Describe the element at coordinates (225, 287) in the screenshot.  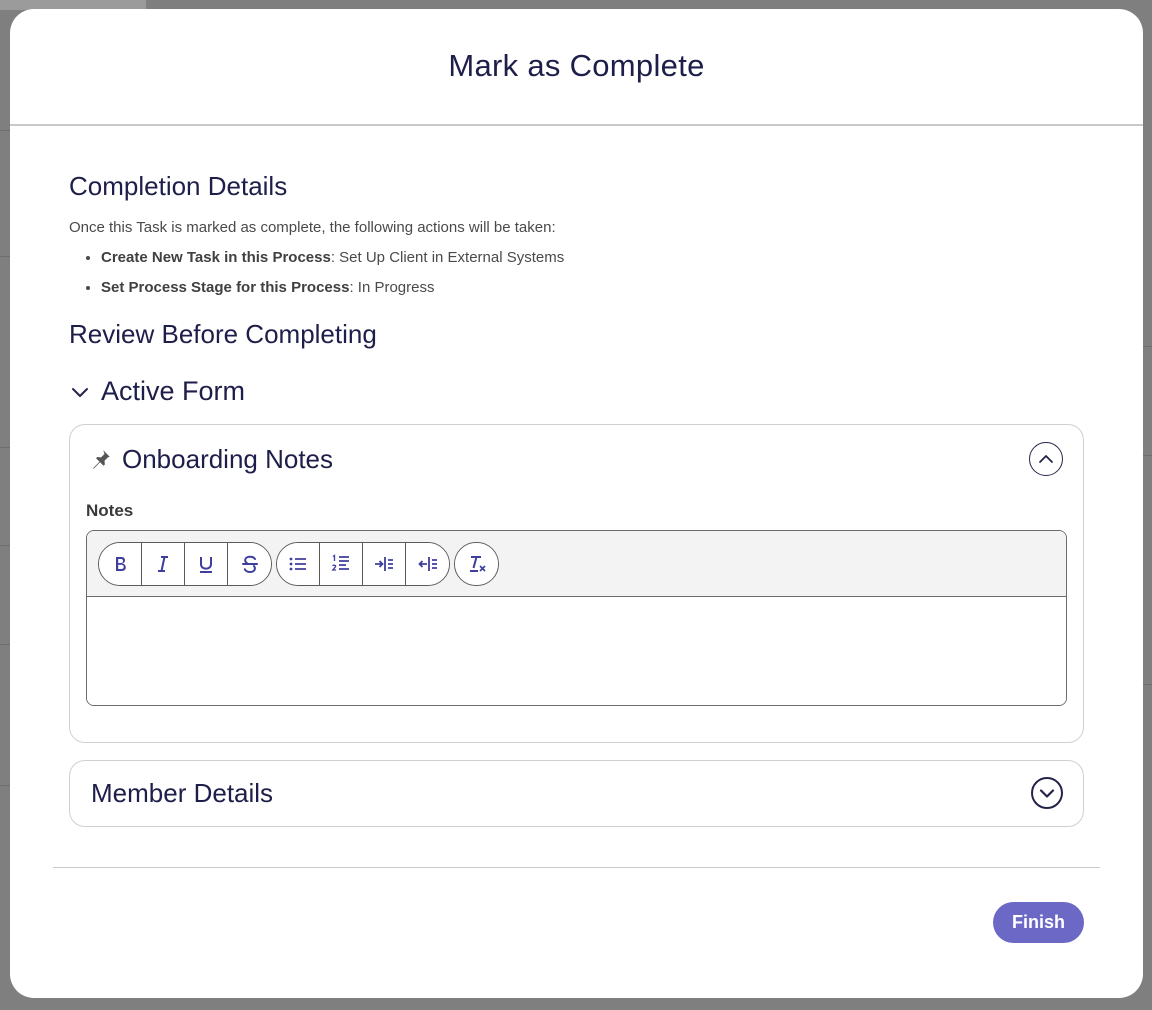
I see `action-label: Set Process Stage for this Process` at that location.